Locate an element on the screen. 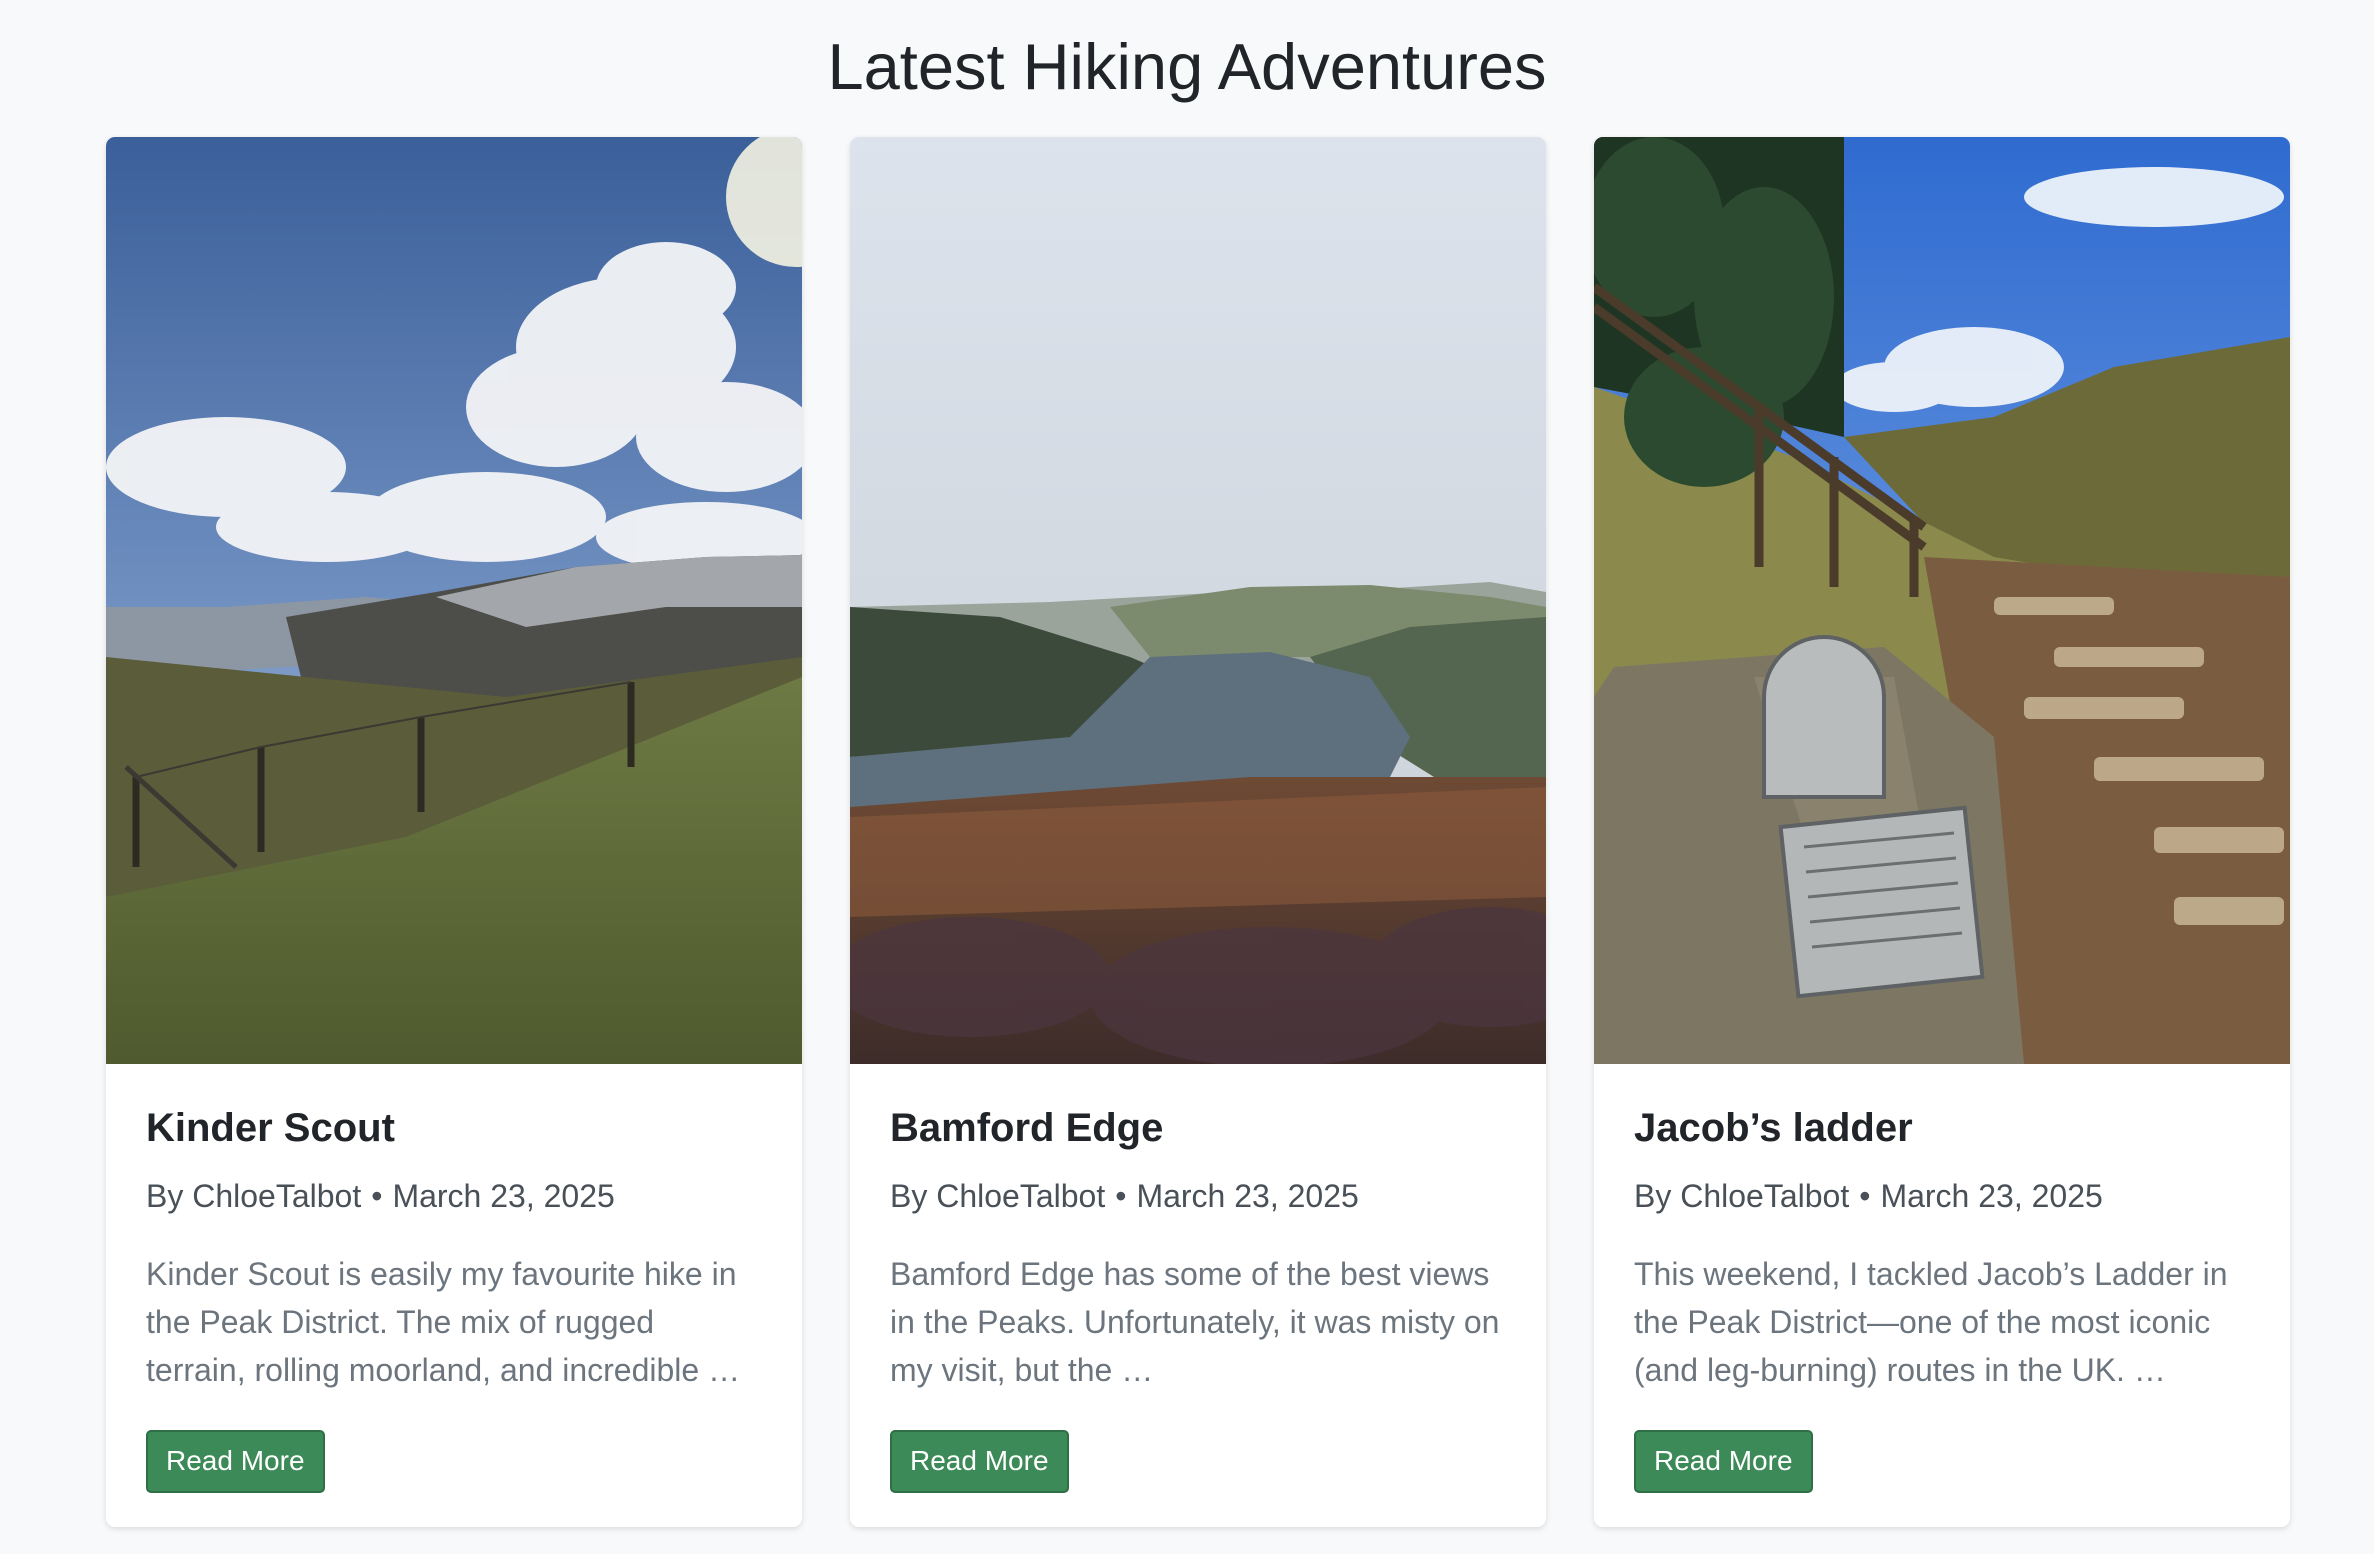 The width and height of the screenshot is (2374, 1554). page-title: Latest Hiking Adventures is located at coordinates (1187, 66).